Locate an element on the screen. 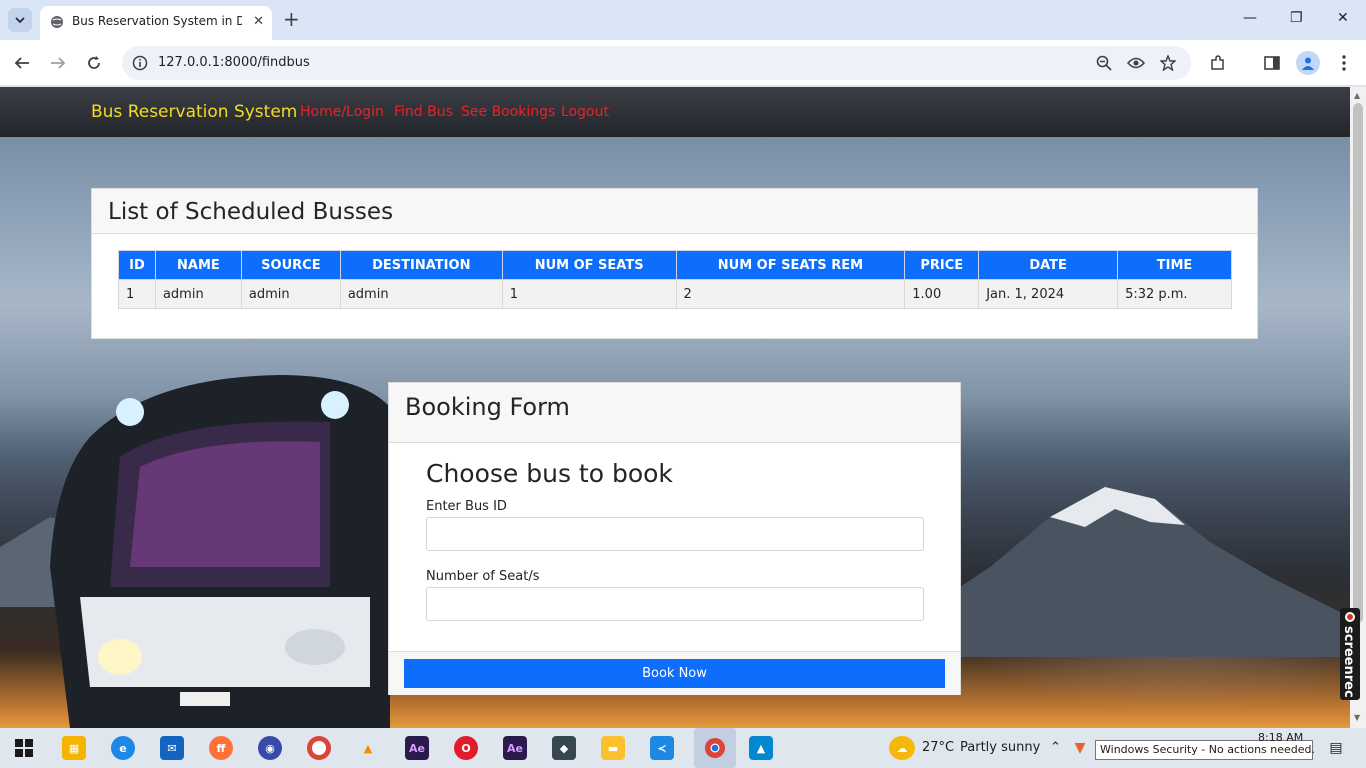  chevron-down-icon is located at coordinates (20, 20).